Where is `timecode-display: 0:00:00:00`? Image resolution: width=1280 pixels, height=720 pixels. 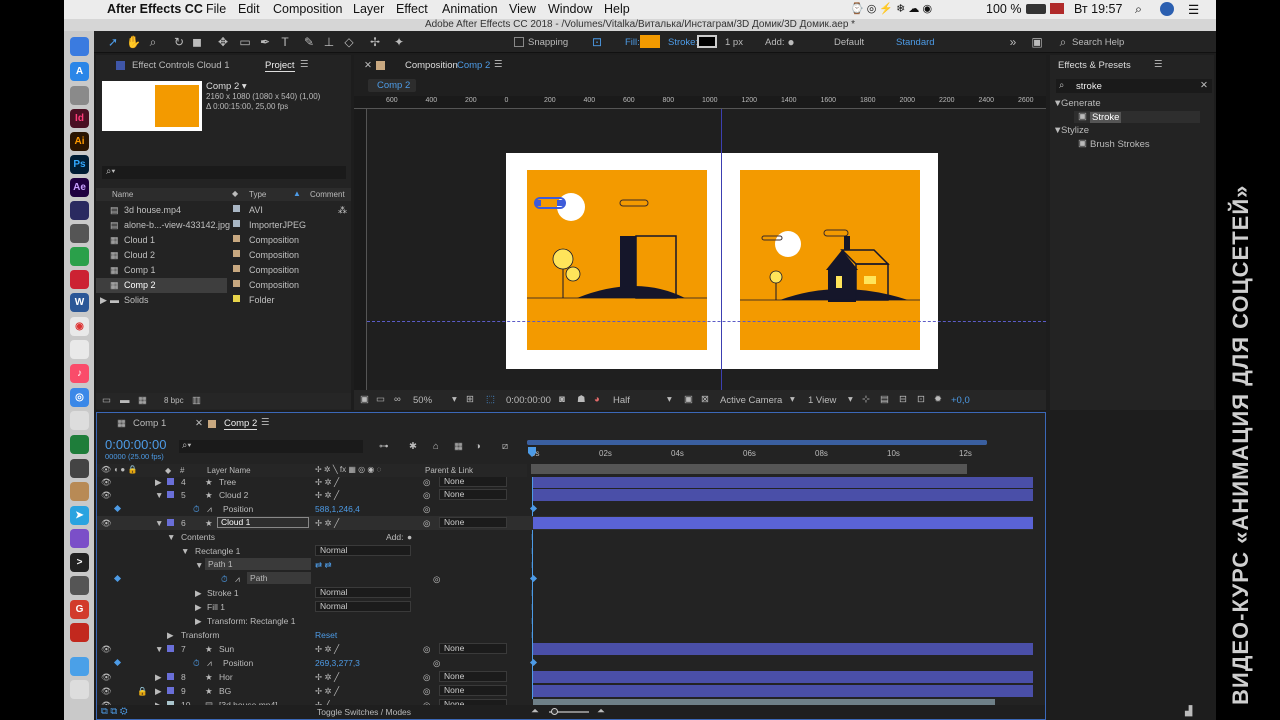 timecode-display: 0:00:00:00 is located at coordinates (528, 400).